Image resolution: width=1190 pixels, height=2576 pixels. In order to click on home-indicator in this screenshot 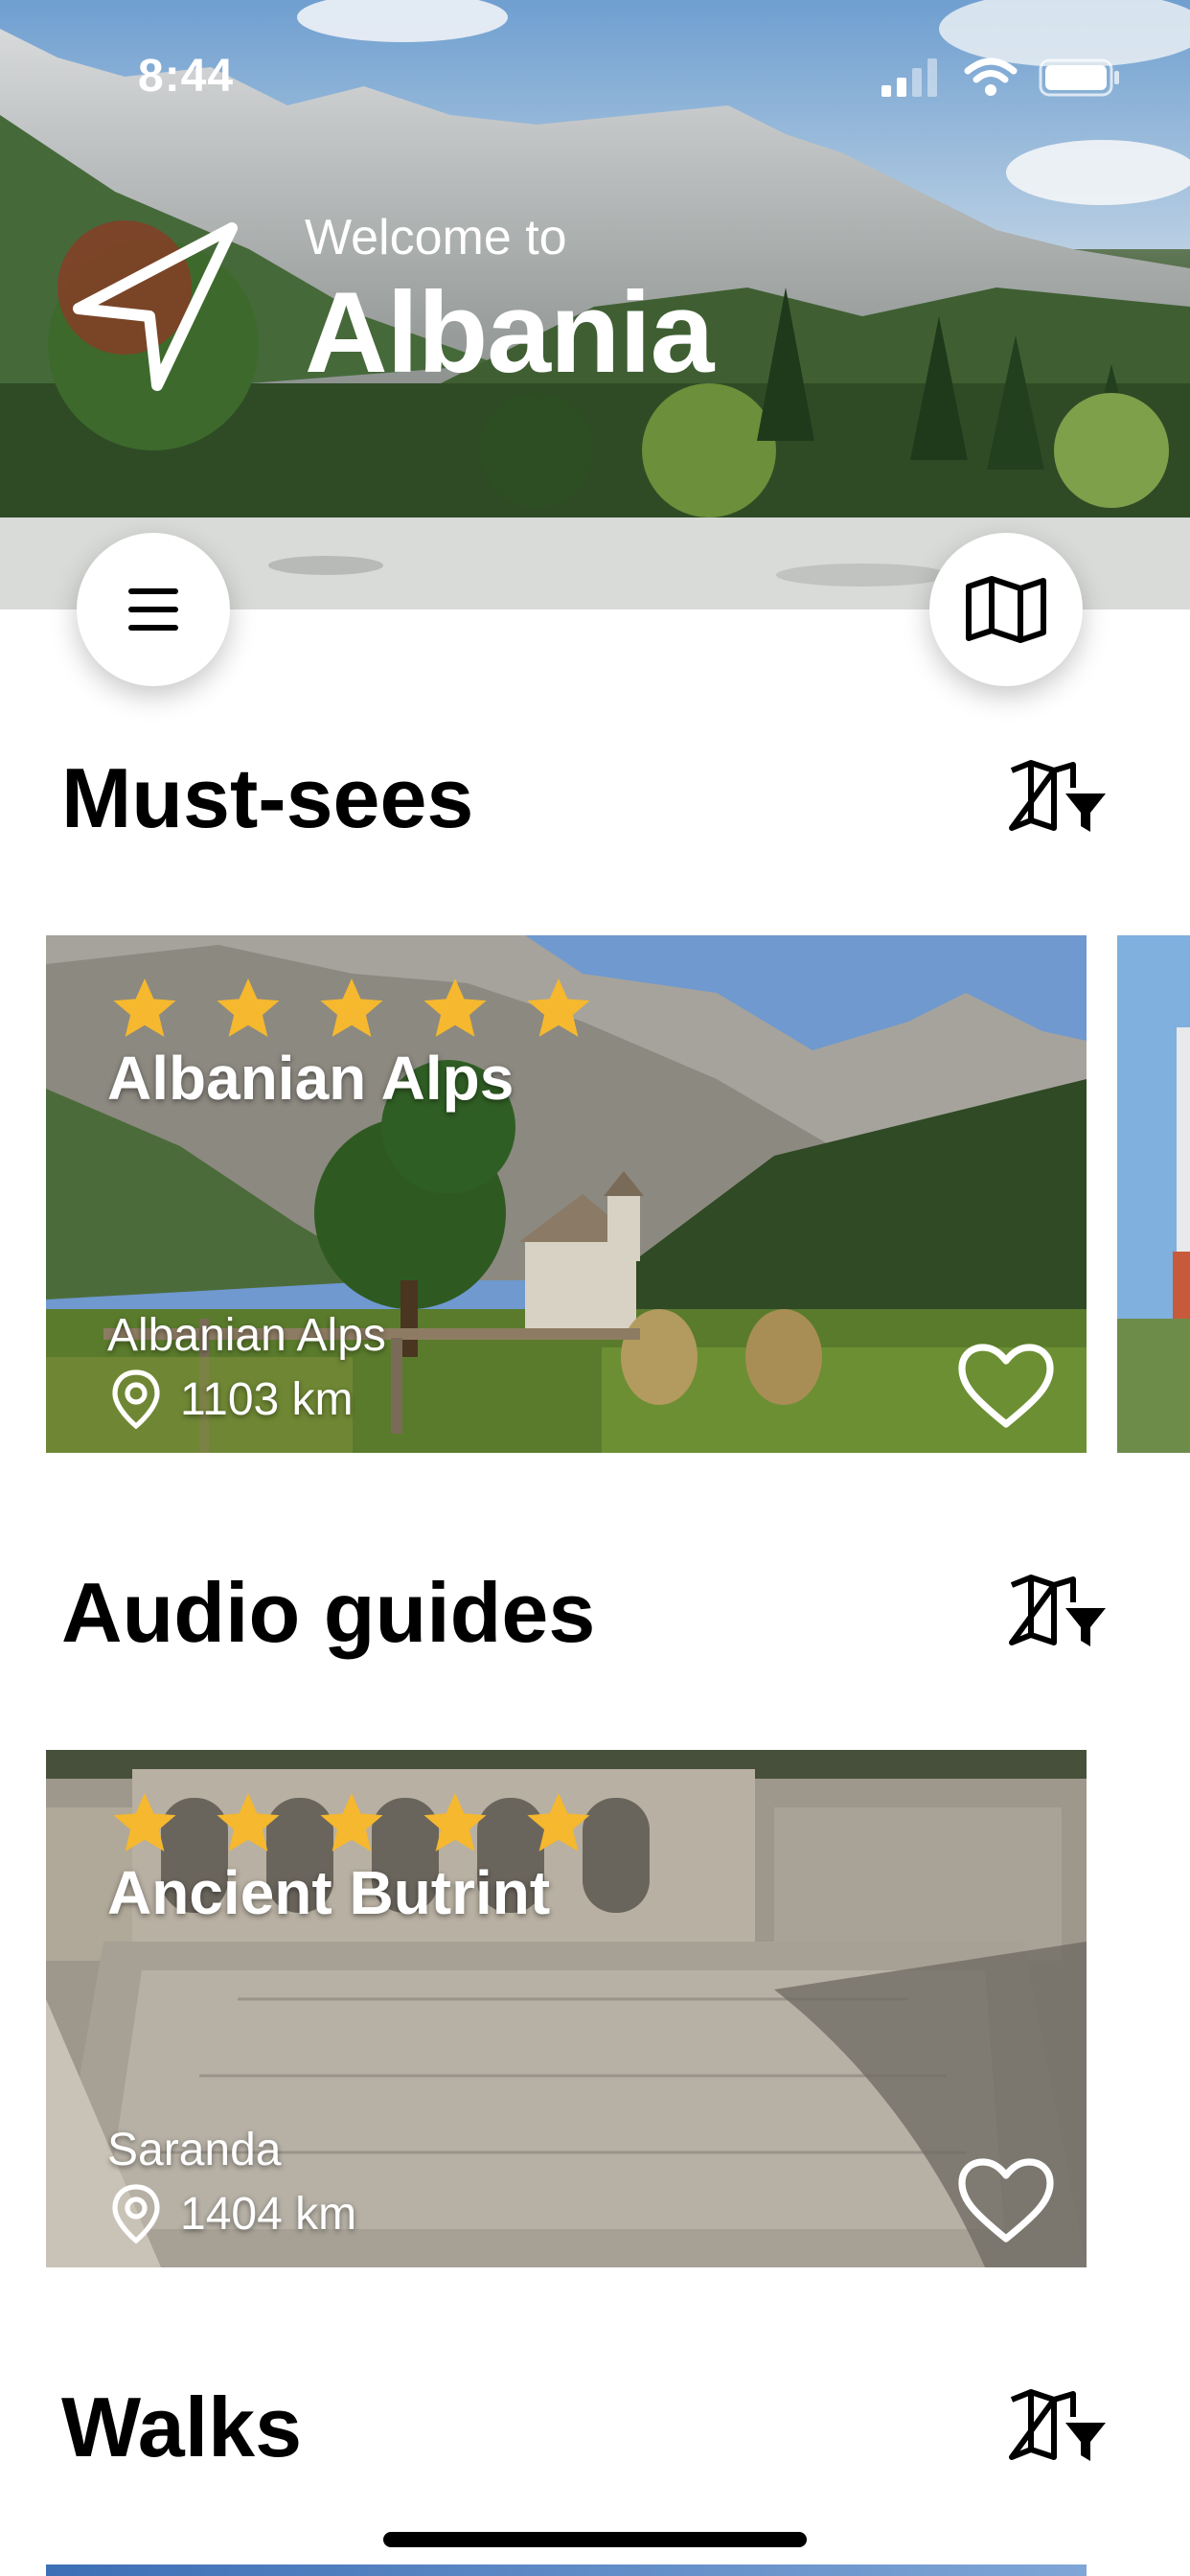, I will do `click(595, 2539)`.